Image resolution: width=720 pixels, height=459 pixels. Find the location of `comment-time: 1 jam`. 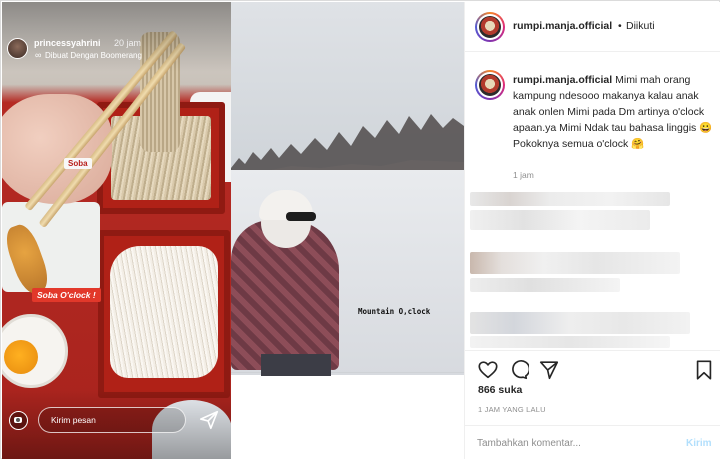

comment-time: 1 jam is located at coordinates (523, 175).